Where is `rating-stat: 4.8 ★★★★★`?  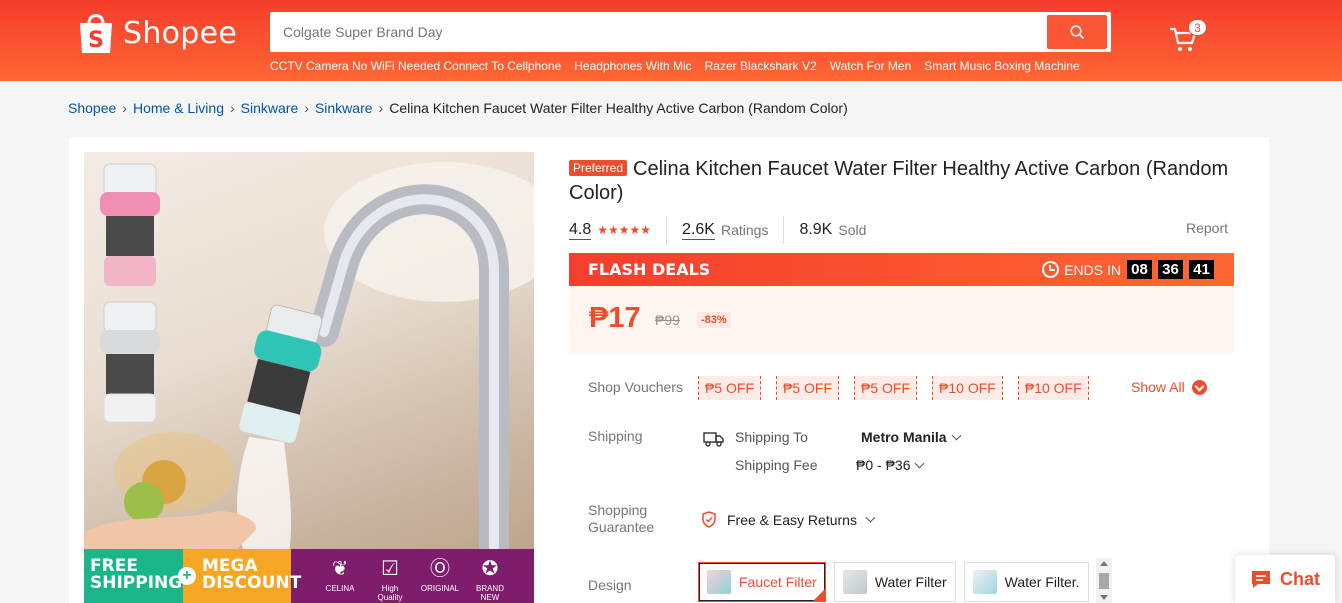
rating-stat: 4.8 ★★★★★ is located at coordinates (617, 230).